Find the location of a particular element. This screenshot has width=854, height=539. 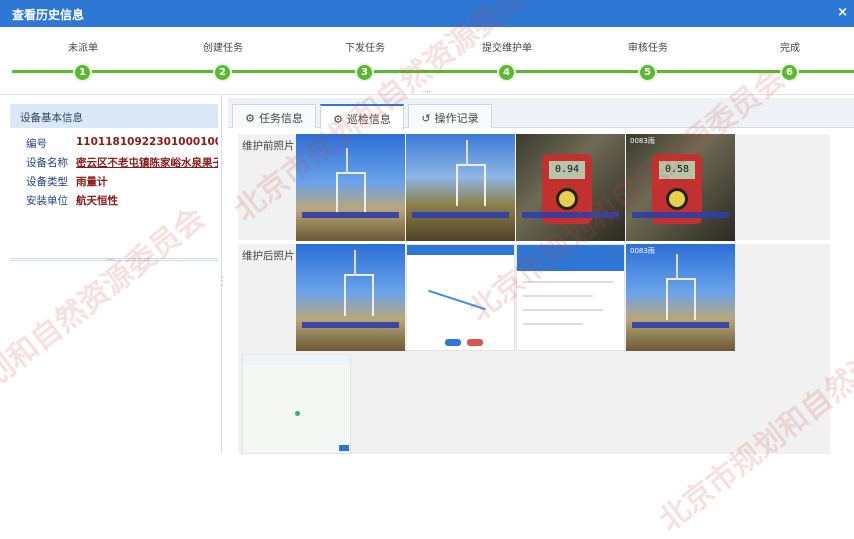

photo-thumbnail: 0.94 is located at coordinates (570, 187).